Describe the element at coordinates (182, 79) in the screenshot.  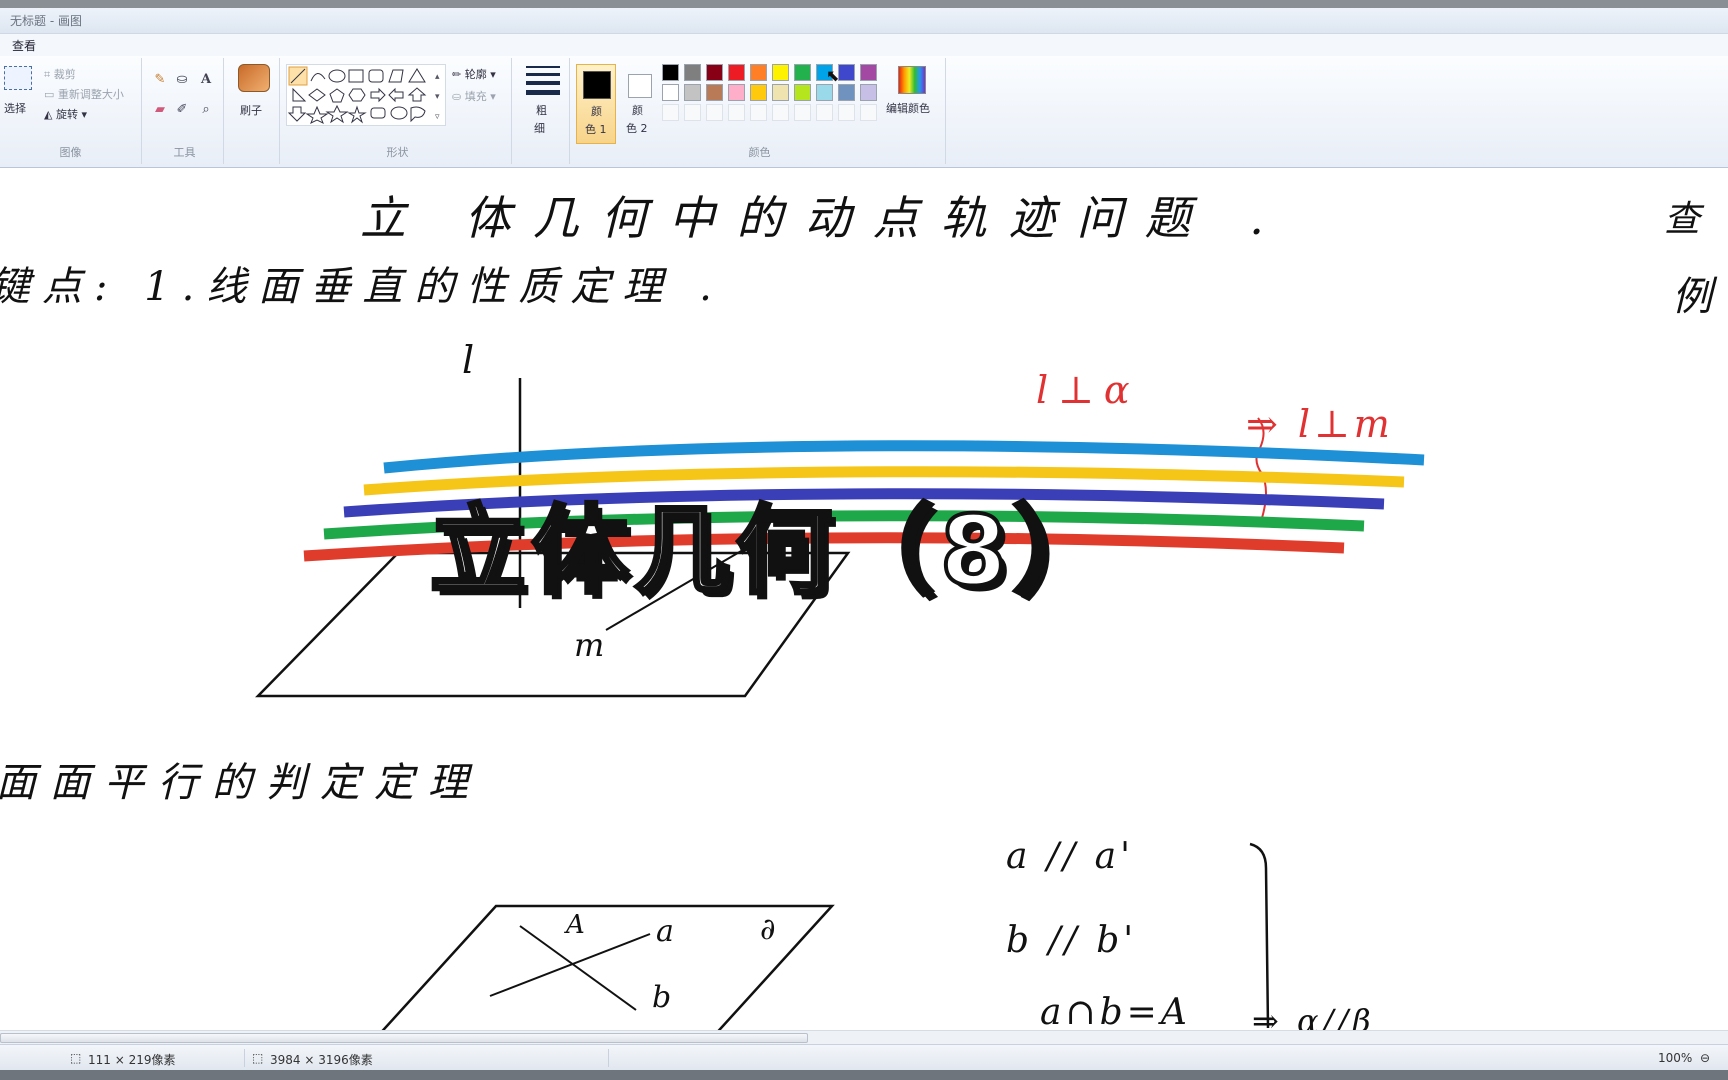
I see `fill-bucket-icon: ⛀` at that location.